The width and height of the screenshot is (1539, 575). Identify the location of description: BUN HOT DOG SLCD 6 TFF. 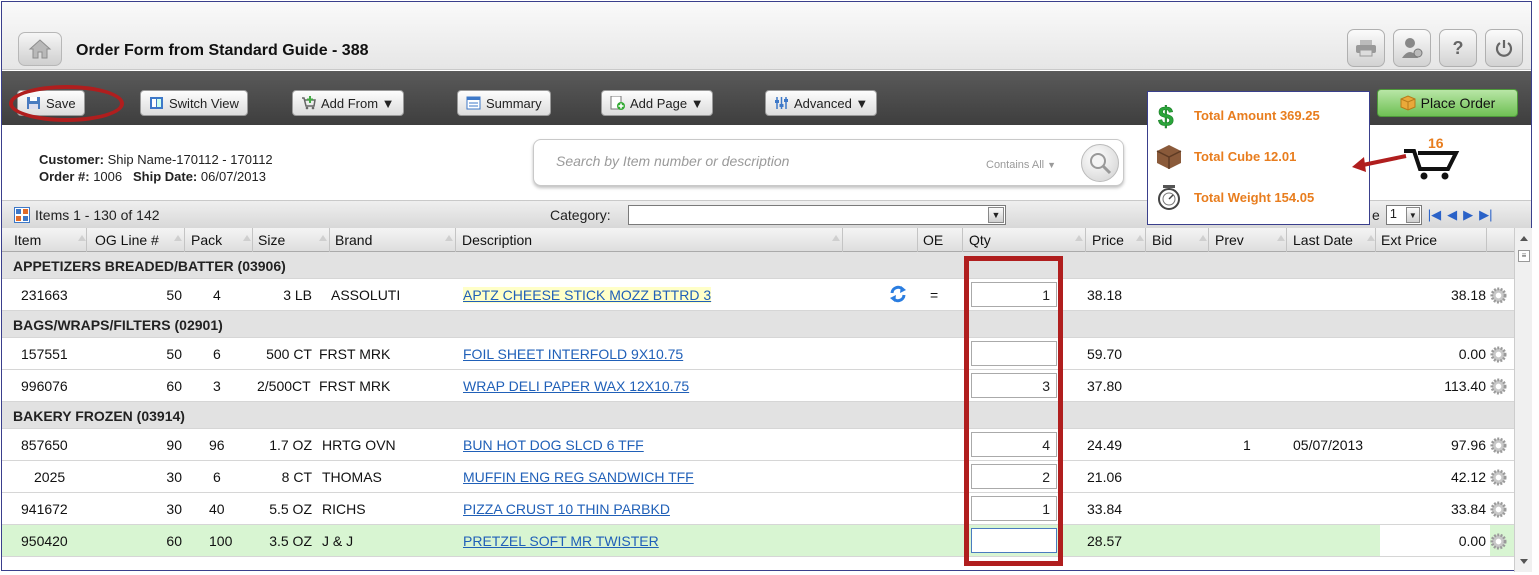
(553, 445).